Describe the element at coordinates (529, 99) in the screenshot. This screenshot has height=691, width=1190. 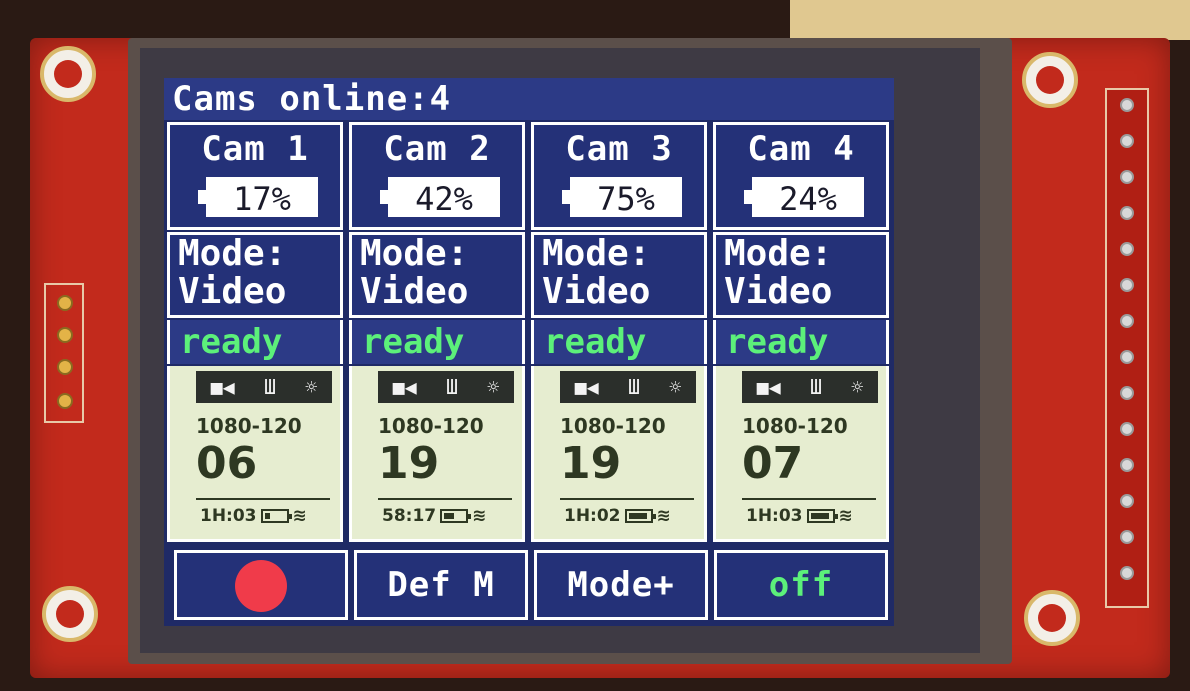
I see `cams-online-header: Cams online:4` at that location.